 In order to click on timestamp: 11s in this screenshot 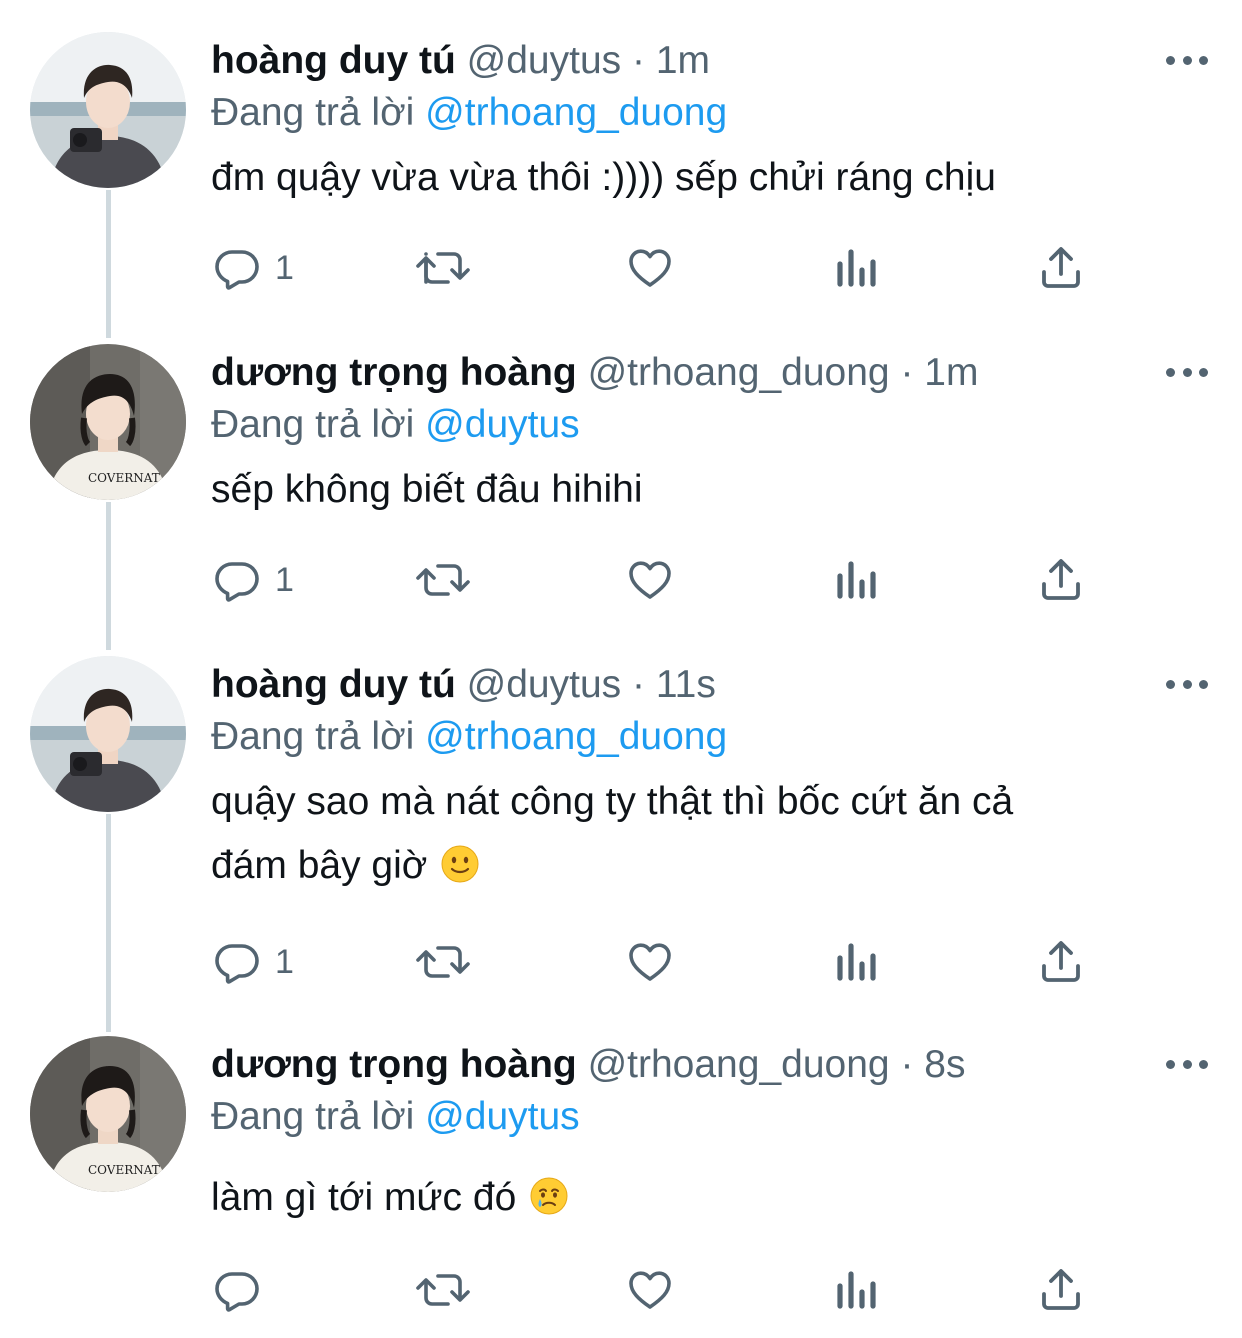, I will do `click(686, 684)`.